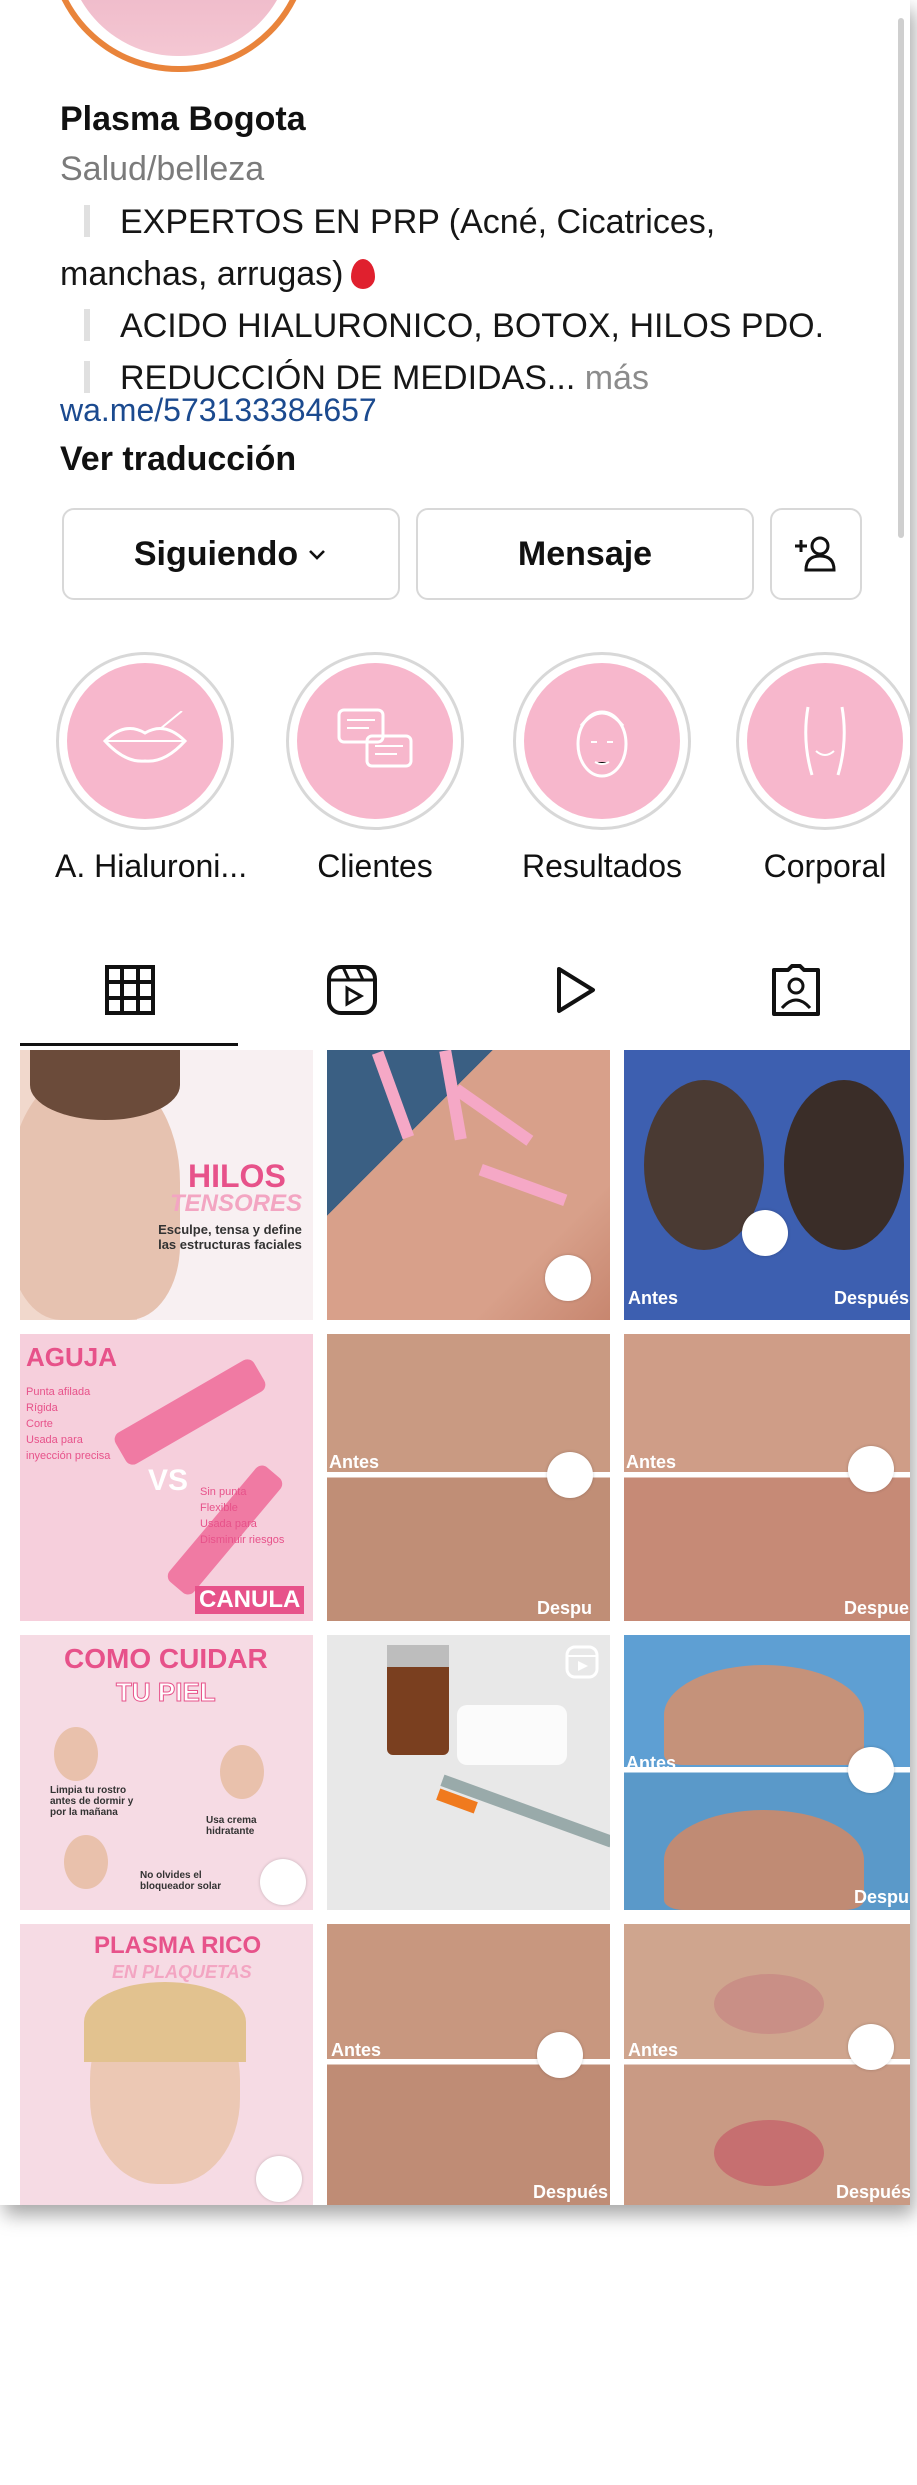  Describe the element at coordinates (162, 169) in the screenshot. I see `profile-category: Salud/belleza` at that location.